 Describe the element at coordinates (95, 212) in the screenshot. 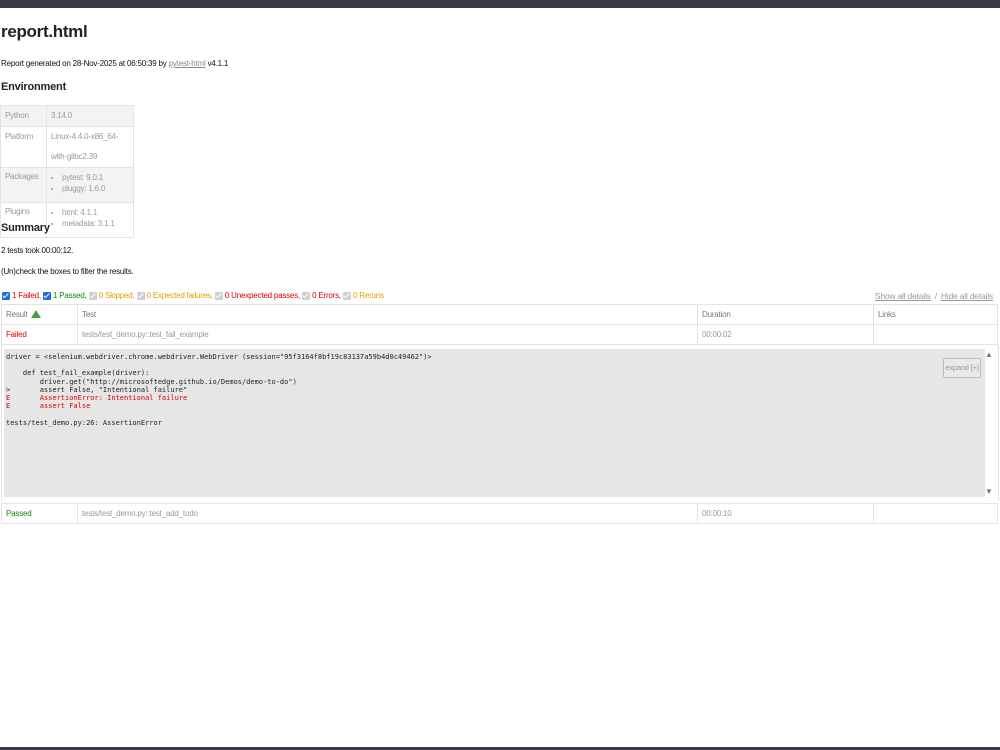

I see `list-item: html: 4.1.1` at that location.